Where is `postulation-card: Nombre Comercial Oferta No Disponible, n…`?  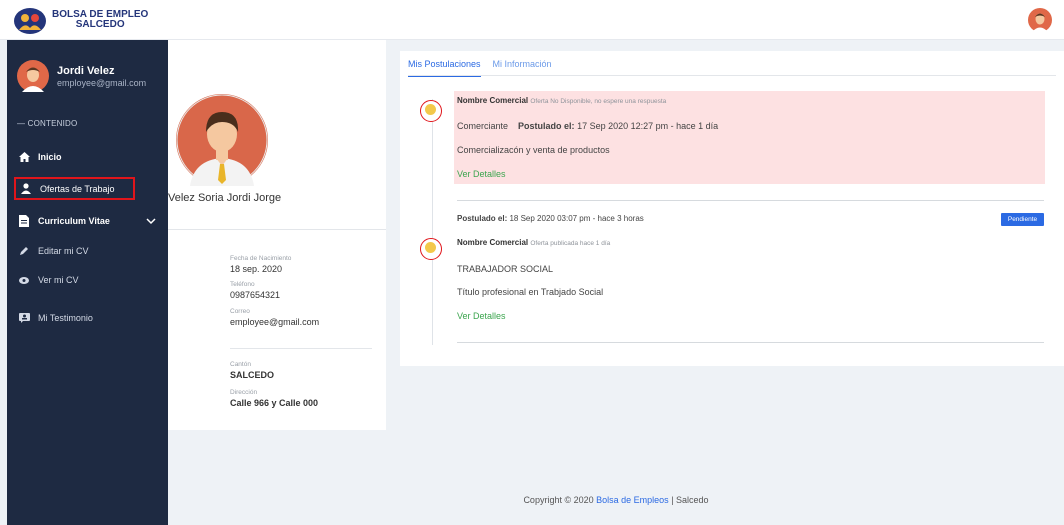 postulation-card: Nombre Comercial Oferta No Disponible, n… is located at coordinates (749, 137).